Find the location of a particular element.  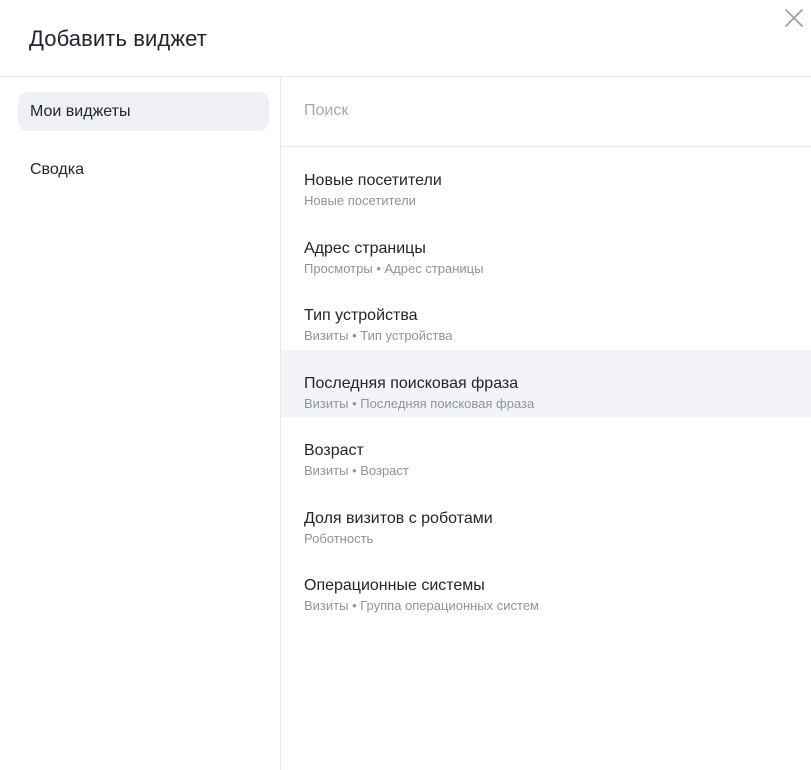

close-button is located at coordinates (794, 18).